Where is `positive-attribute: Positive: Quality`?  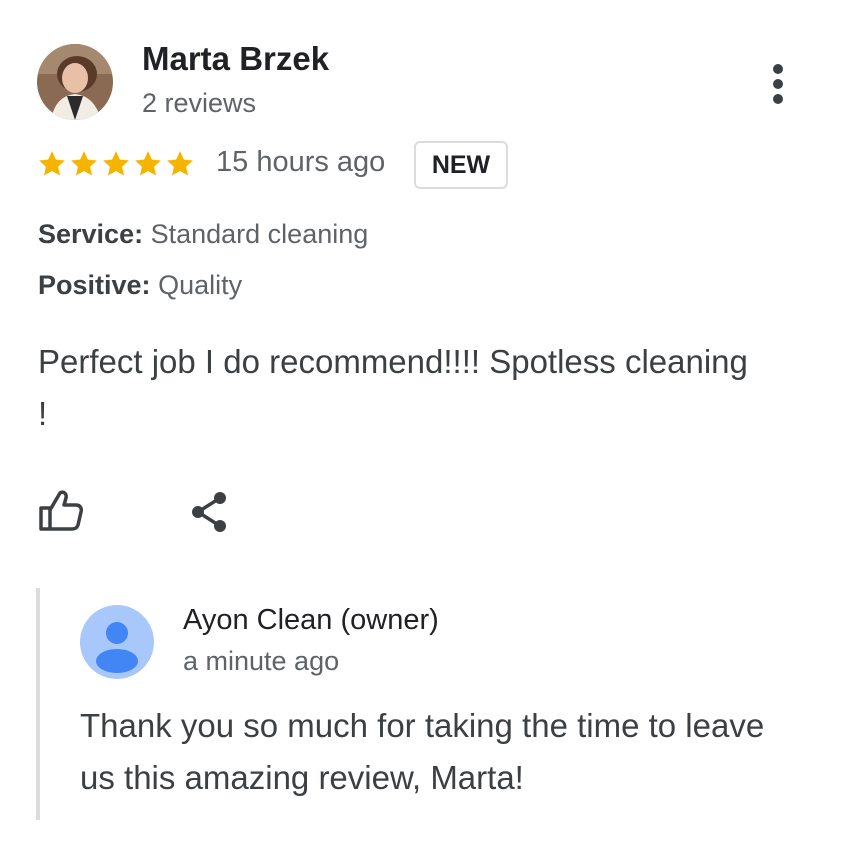 positive-attribute: Positive: Quality is located at coordinates (140, 285).